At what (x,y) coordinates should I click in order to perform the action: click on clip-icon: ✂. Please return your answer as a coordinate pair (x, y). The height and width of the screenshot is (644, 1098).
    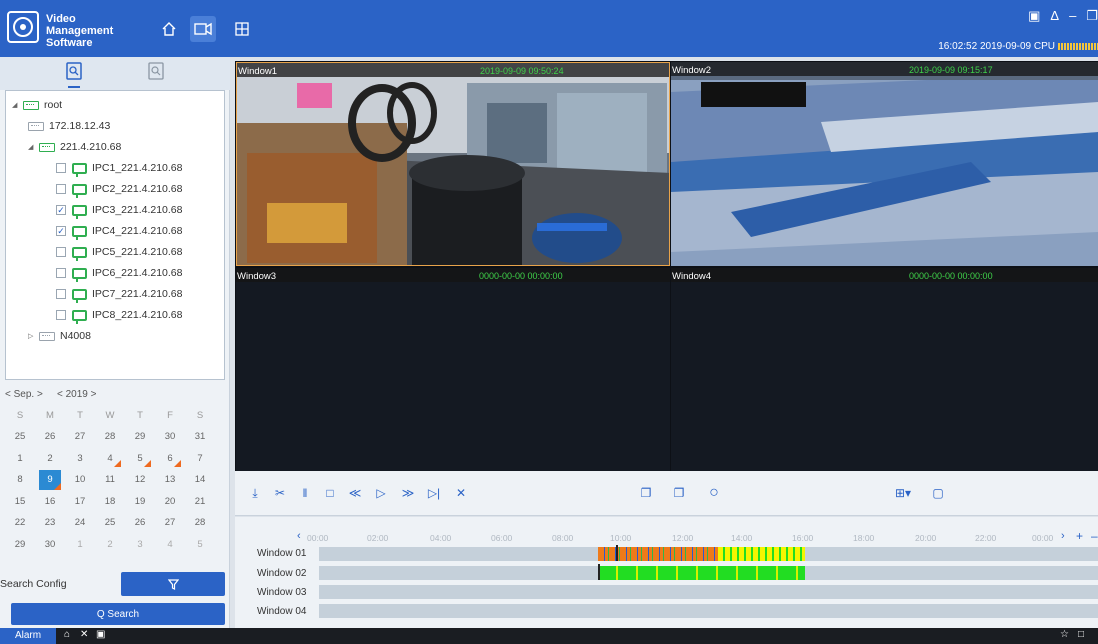
    Looking at the image, I should click on (280, 493).